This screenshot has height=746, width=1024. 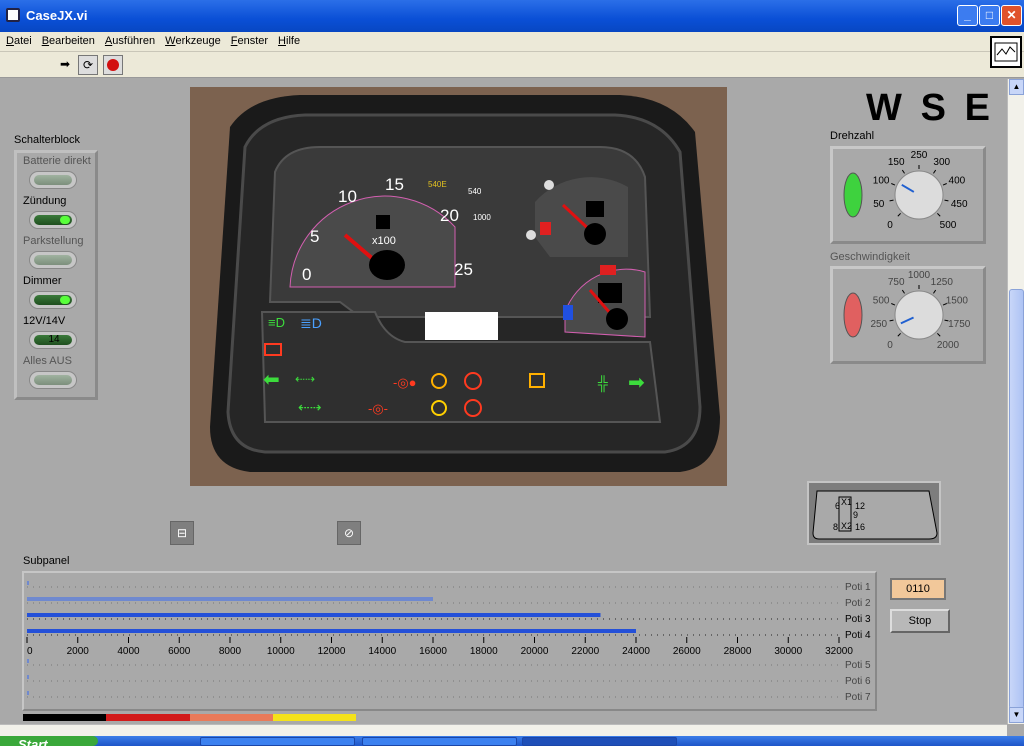 What do you see at coordinates (1016, 715) in the screenshot?
I see `scroll-down-icon: ▼` at bounding box center [1016, 715].